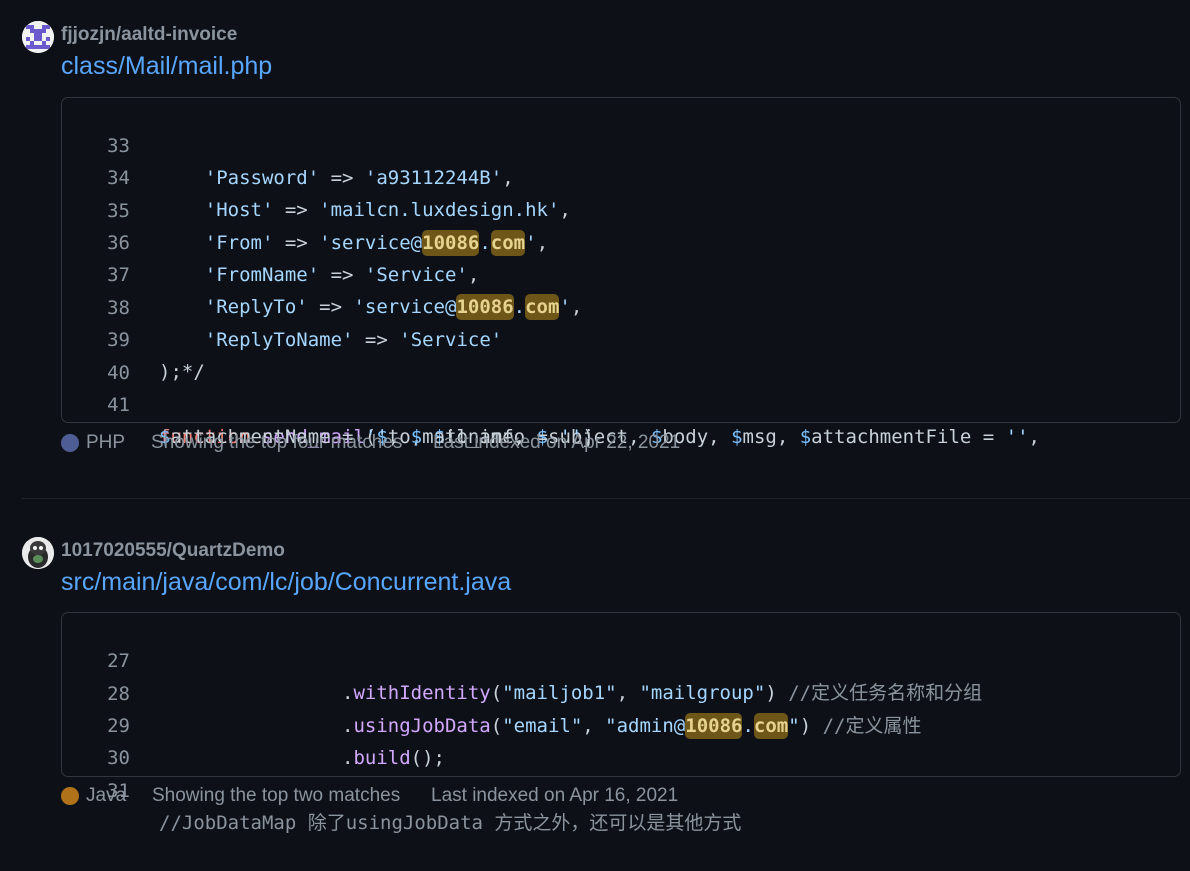  Describe the element at coordinates (88, 34) in the screenshot. I see `repo-owner: fjjozjn` at that location.